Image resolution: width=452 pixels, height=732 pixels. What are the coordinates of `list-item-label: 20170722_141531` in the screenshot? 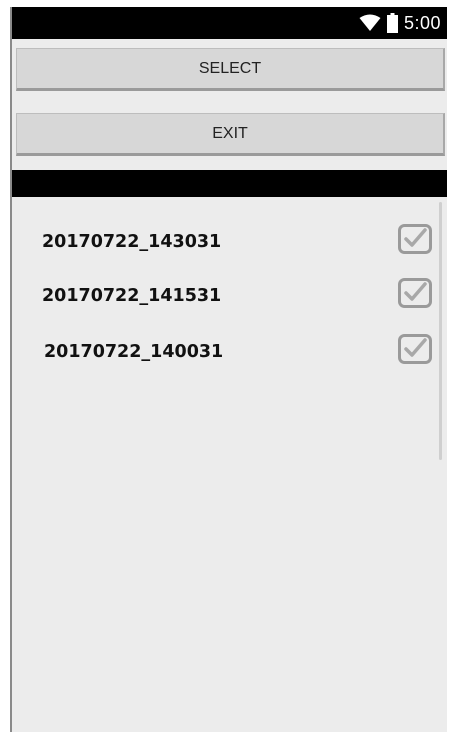 It's located at (132, 296).